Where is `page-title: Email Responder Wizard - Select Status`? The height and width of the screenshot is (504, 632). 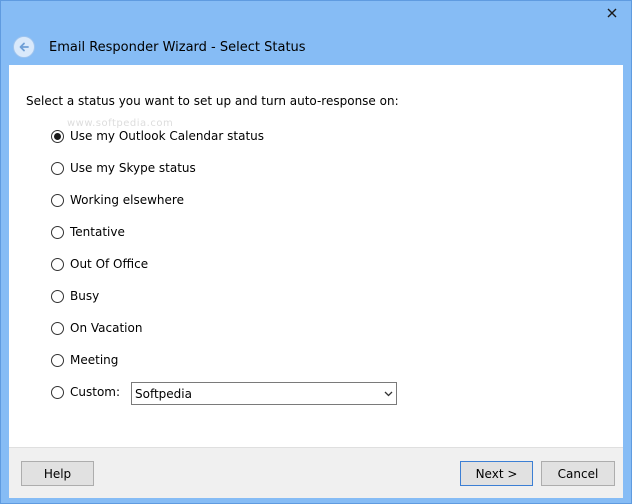
page-title: Email Responder Wizard - Select Status is located at coordinates (177, 47).